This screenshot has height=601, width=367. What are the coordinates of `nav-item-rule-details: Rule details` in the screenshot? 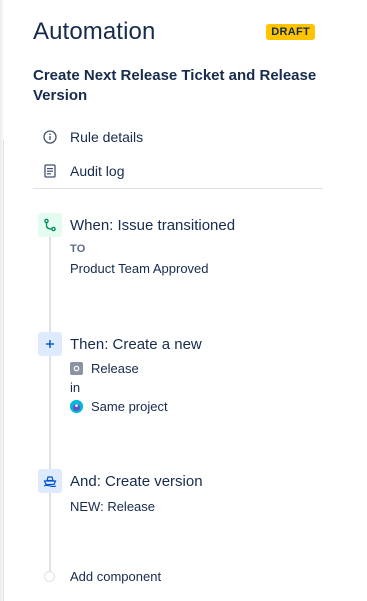 It's located at (181, 137).